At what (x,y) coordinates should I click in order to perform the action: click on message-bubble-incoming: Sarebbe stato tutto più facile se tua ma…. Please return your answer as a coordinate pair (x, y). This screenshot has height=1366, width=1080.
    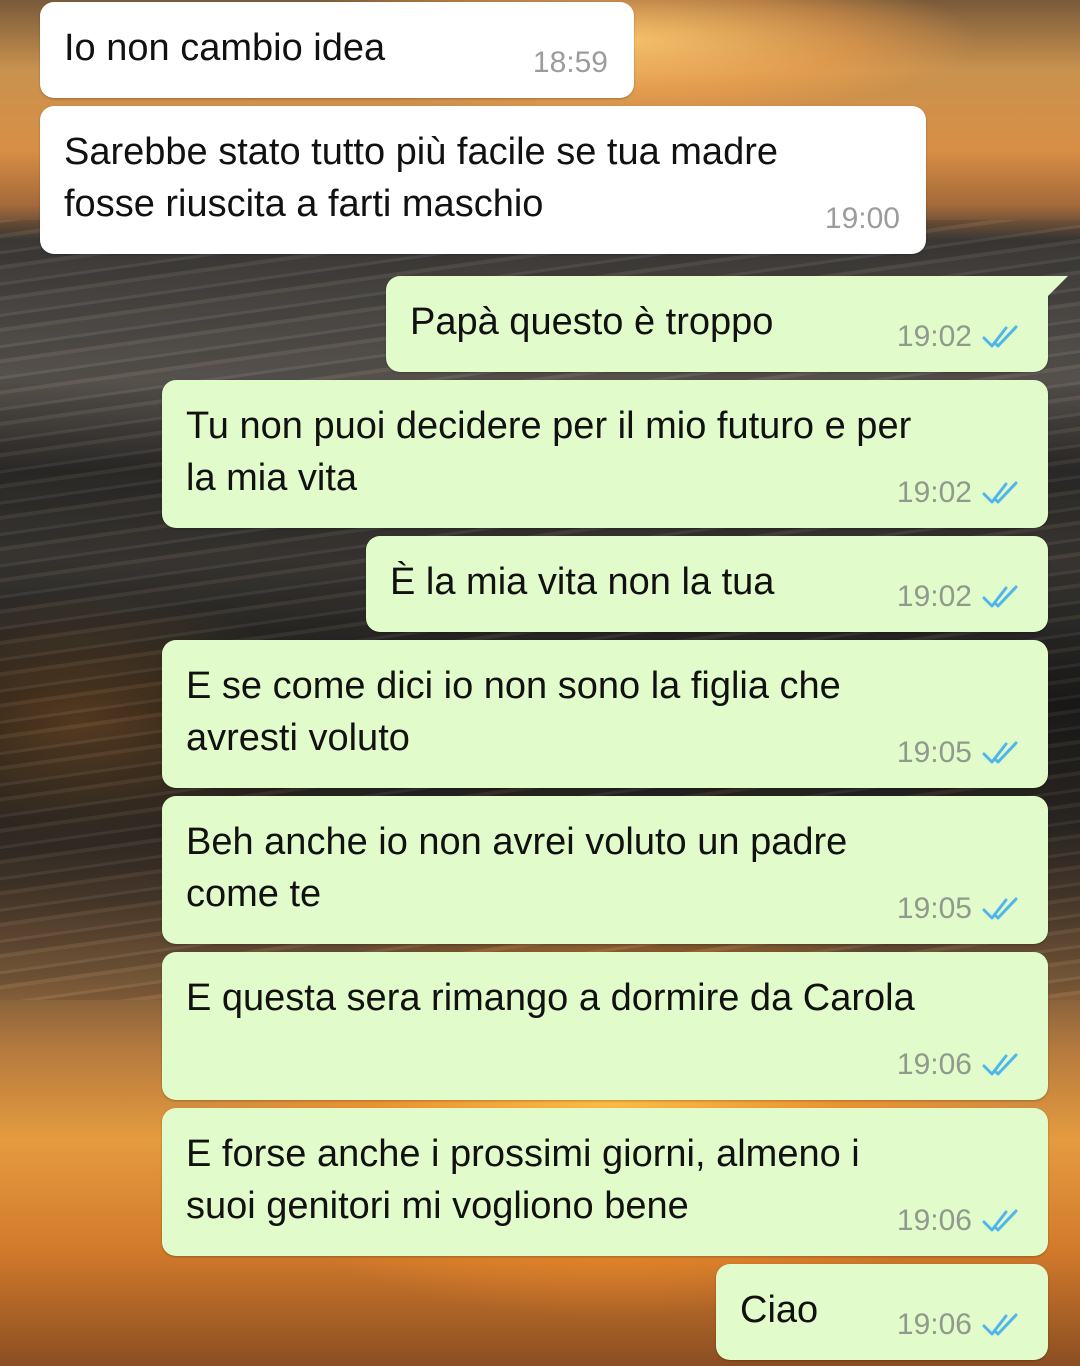
    Looking at the image, I should click on (483, 180).